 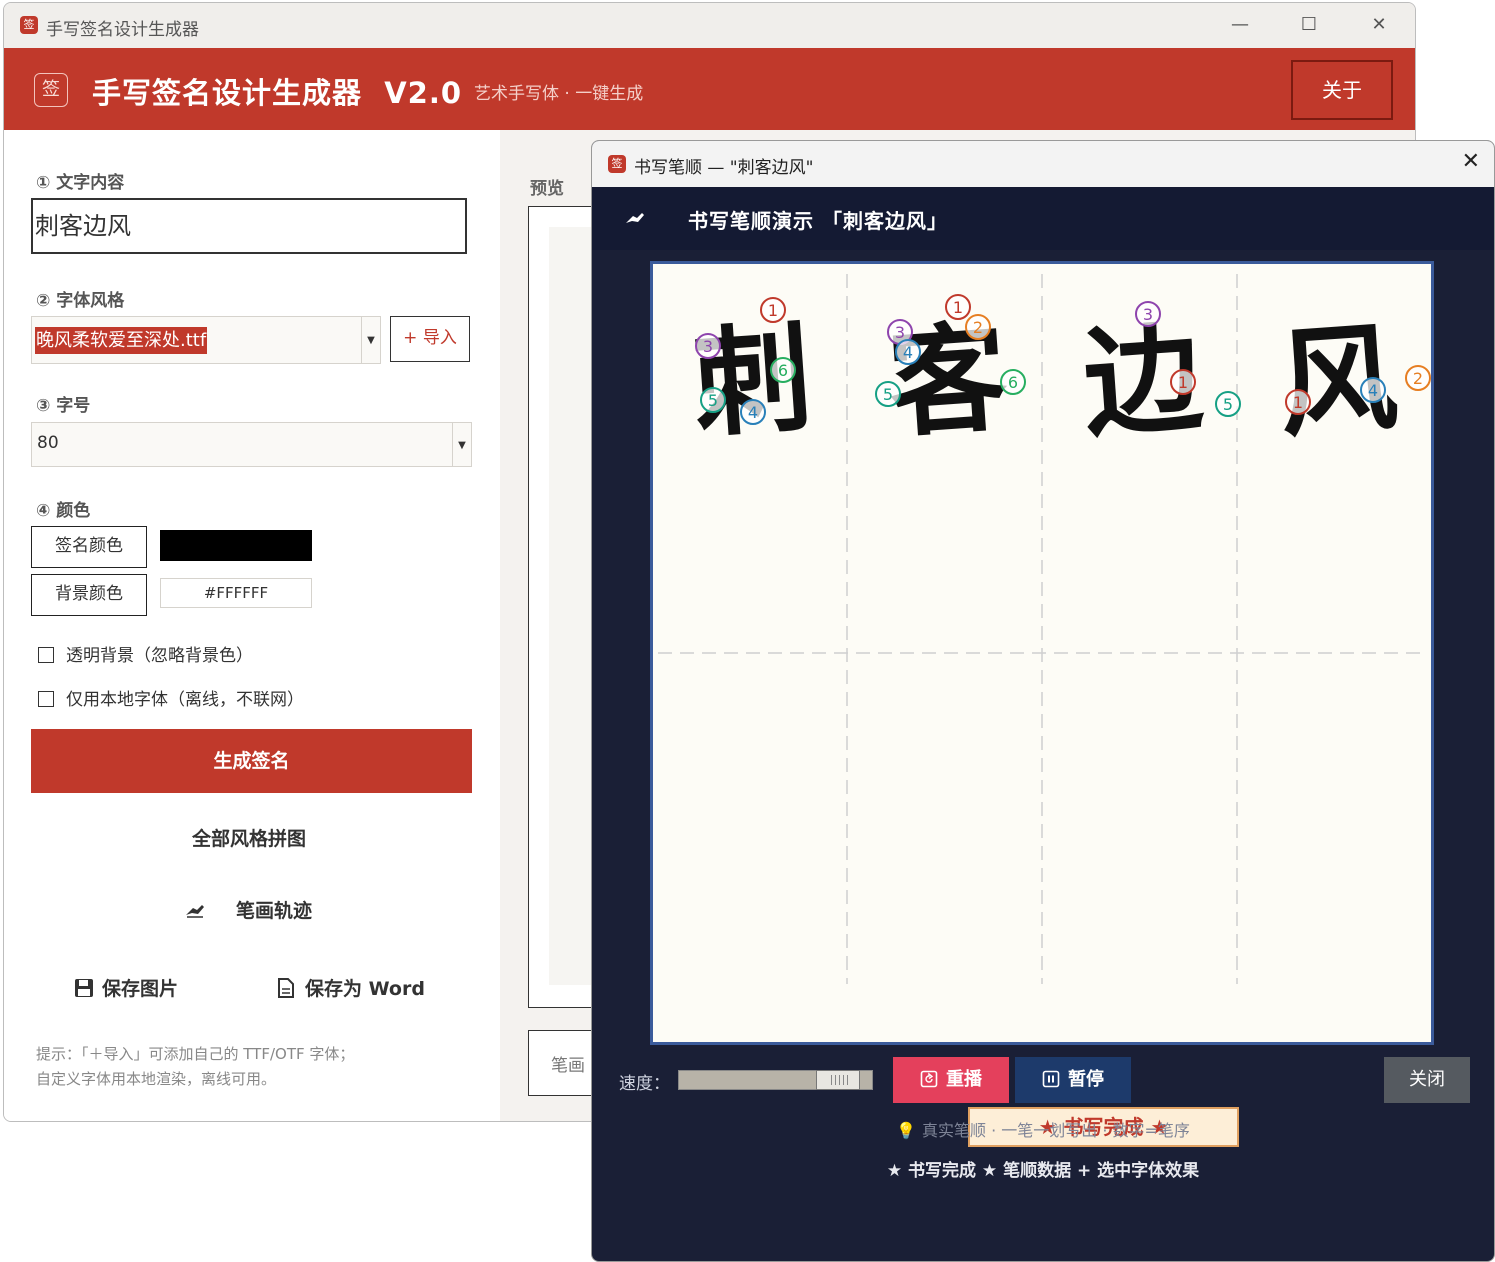 I want to click on generate-button: 生成签名, so click(x=251, y=761).